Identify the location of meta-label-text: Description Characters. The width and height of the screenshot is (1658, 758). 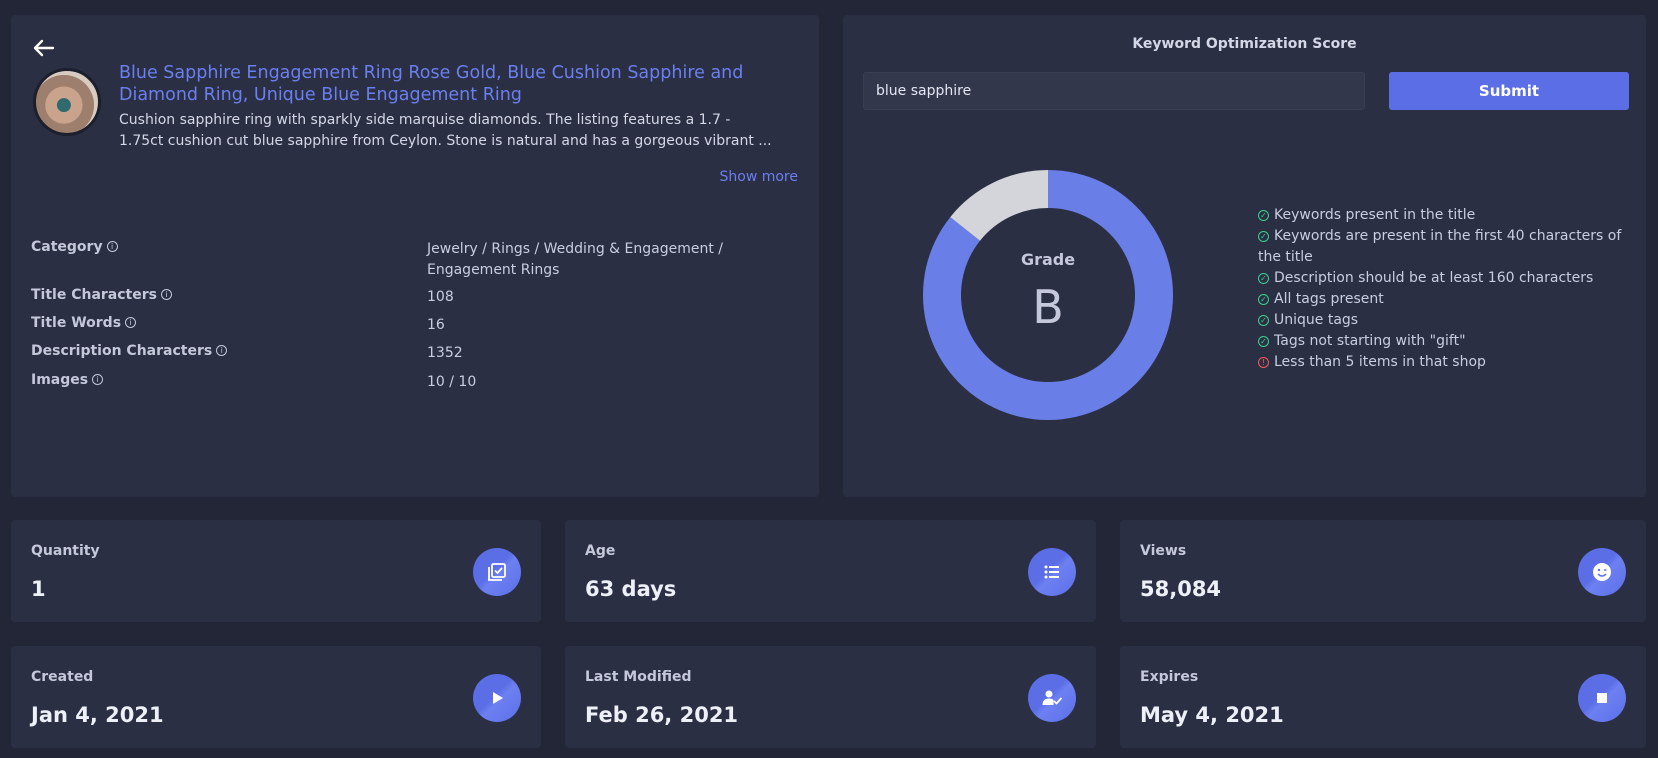
(122, 351).